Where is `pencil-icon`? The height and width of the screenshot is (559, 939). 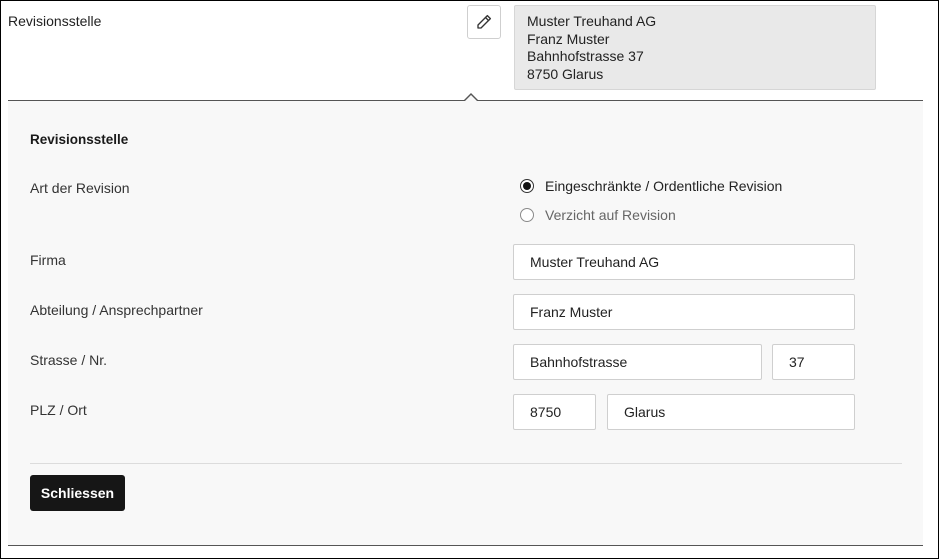
pencil-icon is located at coordinates (484, 21).